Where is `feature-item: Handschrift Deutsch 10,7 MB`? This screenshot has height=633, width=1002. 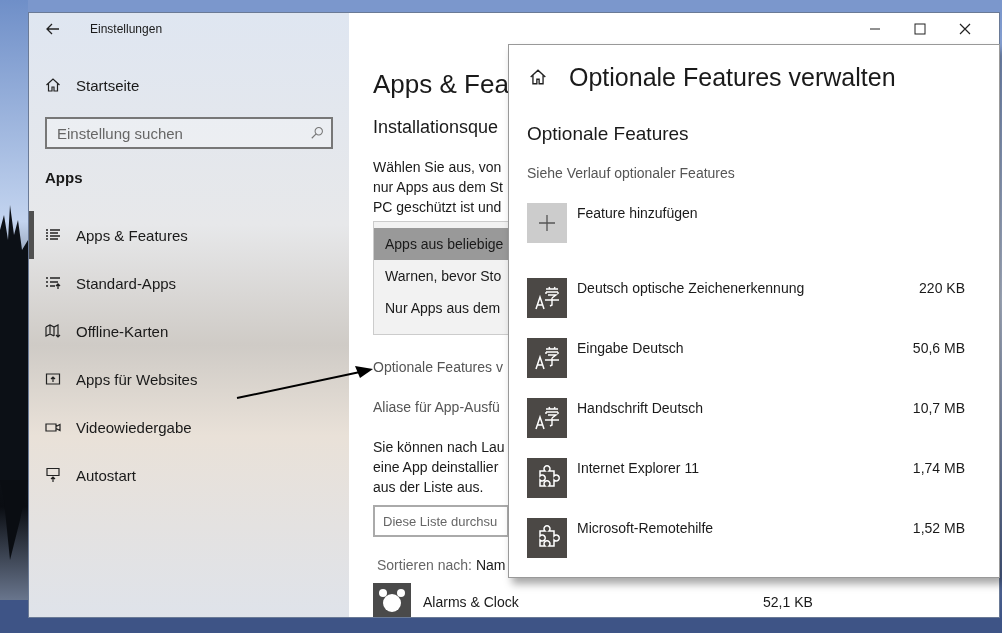
feature-item: Handschrift Deutsch 10,7 MB is located at coordinates (746, 428).